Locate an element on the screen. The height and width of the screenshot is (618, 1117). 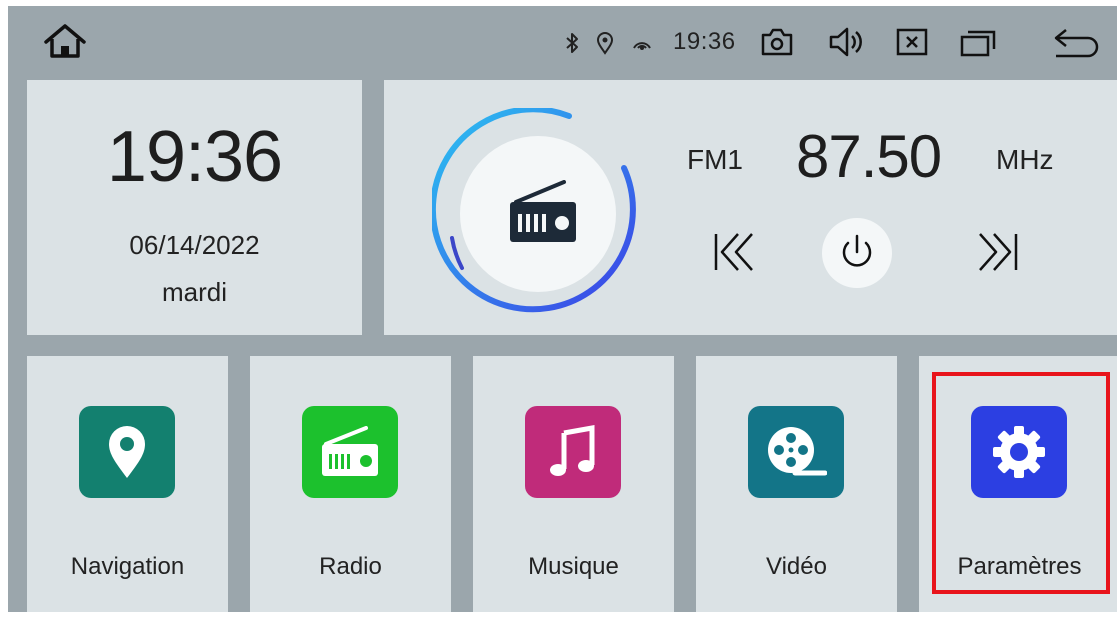
app-tile-radio: Radio is located at coordinates (350, 484).